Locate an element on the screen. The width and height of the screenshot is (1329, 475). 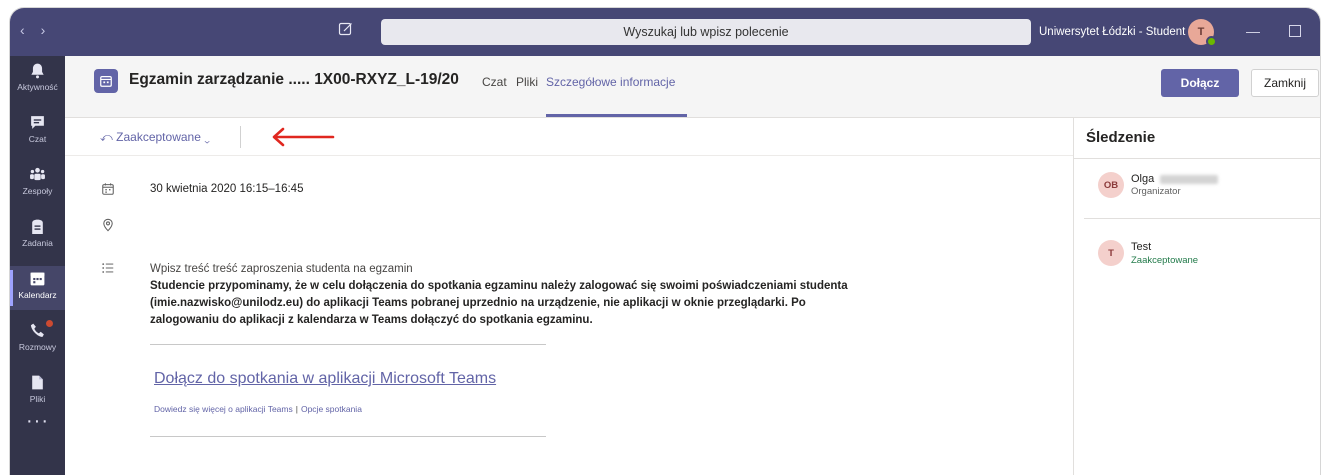
rail-item-label: Aktywność is located at coordinates (37, 87).